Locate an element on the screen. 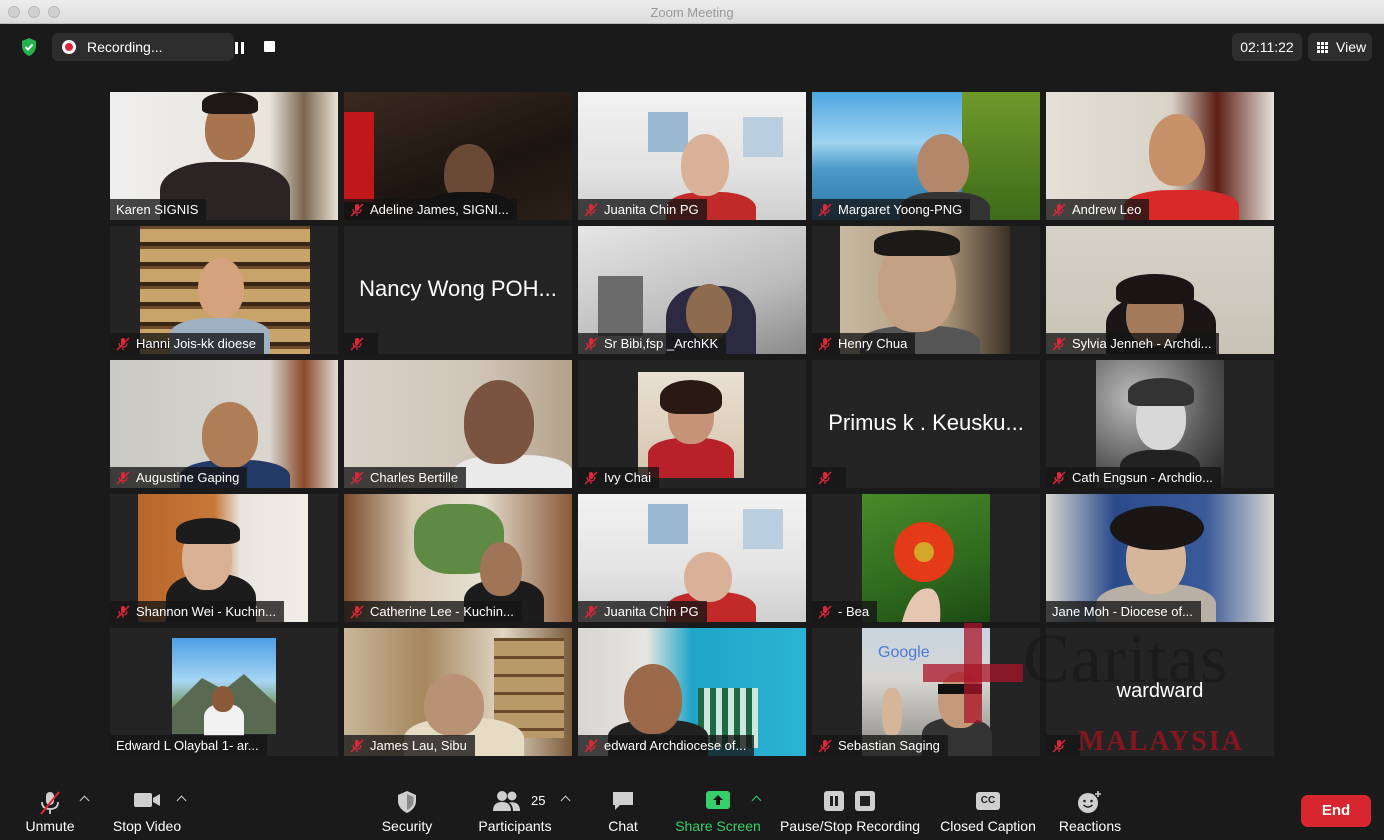 This screenshot has height=840, width=1384. chat-label: Chat is located at coordinates (623, 826).